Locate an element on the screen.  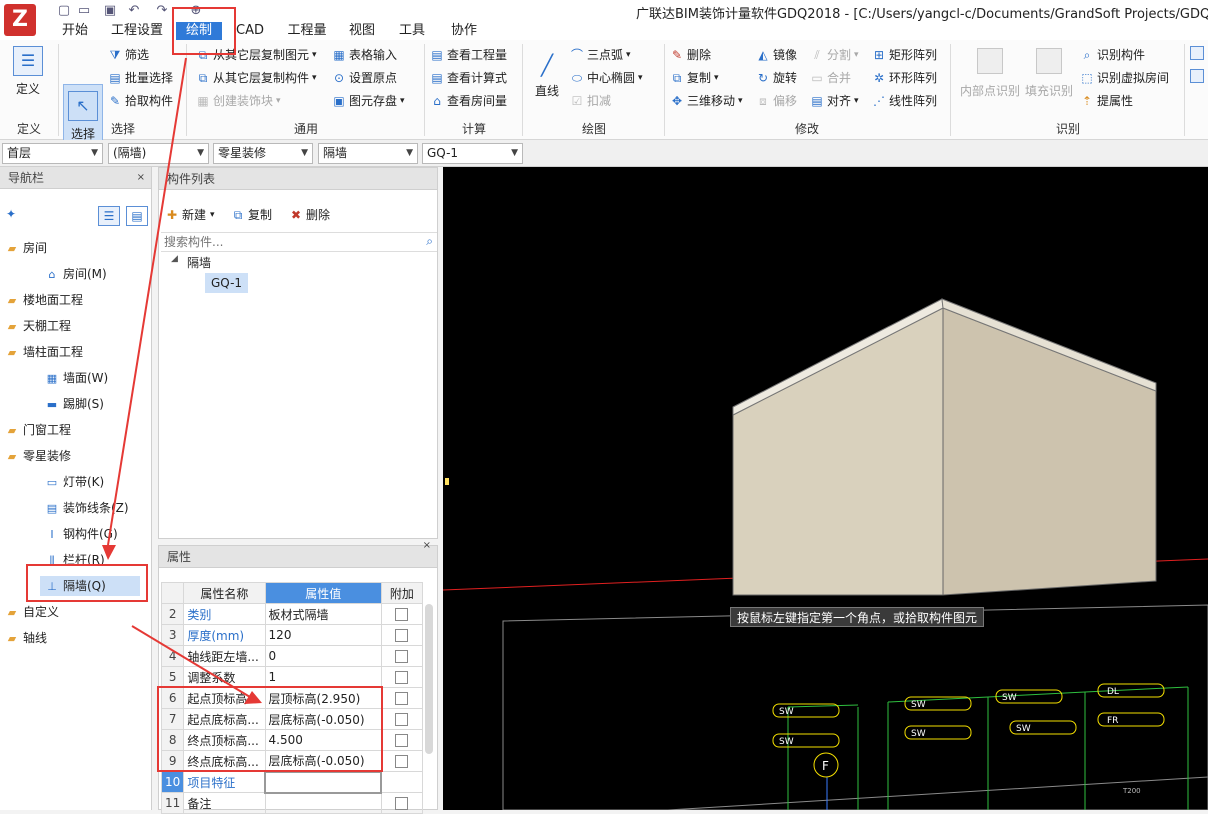
nav-item: ▭ 灯带(K) is located at coordinates (74, 482).